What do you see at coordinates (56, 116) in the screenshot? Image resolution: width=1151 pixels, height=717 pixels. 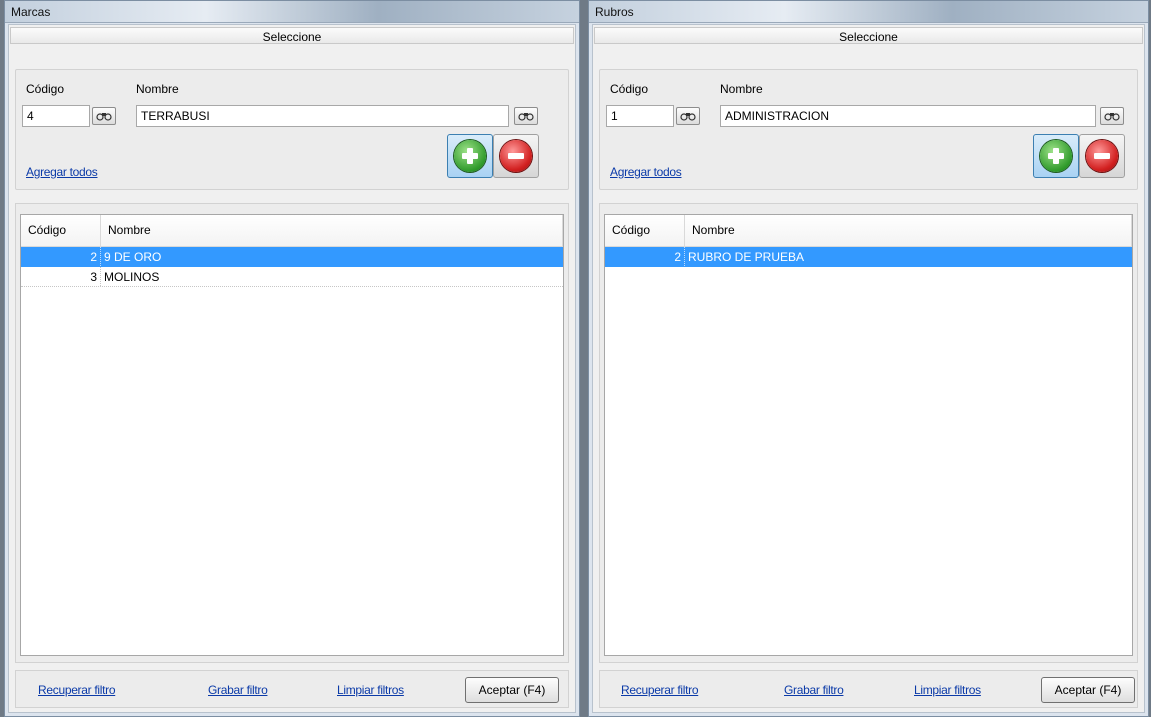 I see `code-input: 4` at bounding box center [56, 116].